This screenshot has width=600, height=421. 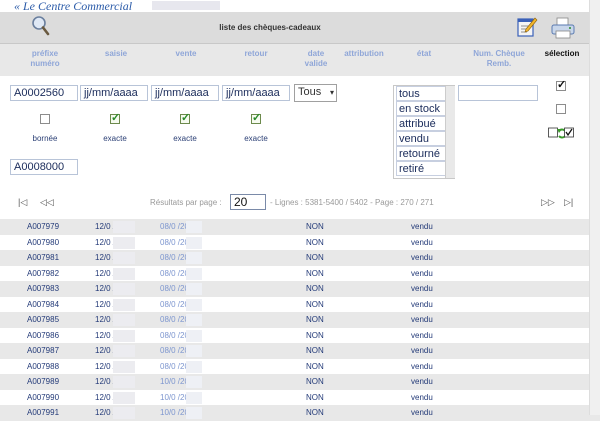 What do you see at coordinates (594, 207) in the screenshot?
I see `page-scrollbar` at bounding box center [594, 207].